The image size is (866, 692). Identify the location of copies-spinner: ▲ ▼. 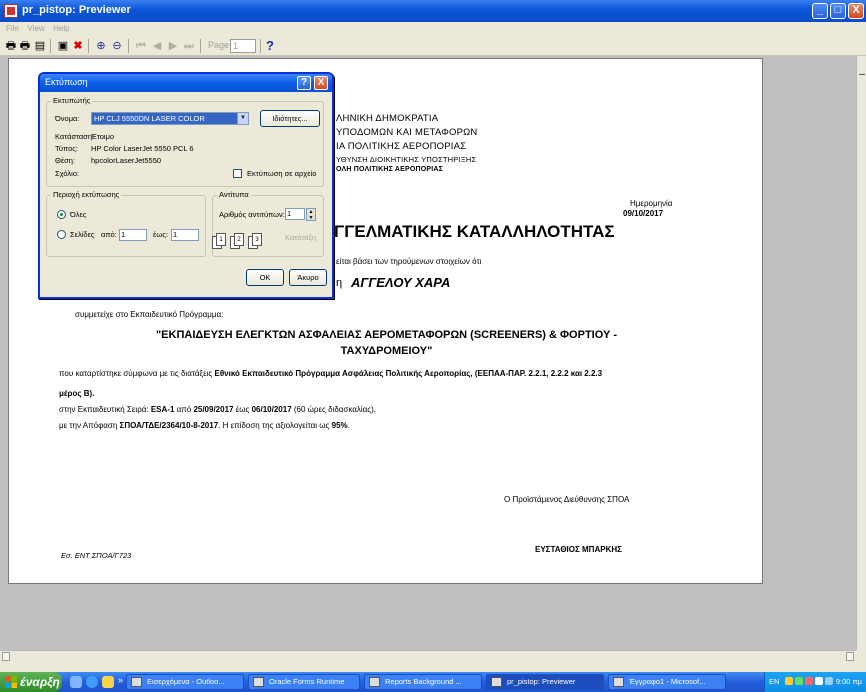
(311, 214).